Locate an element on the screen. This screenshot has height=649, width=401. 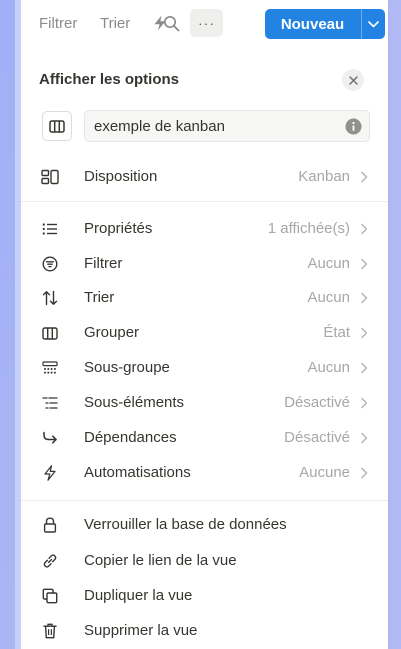
database-toolbar: Filtrer Trier ··· Nouveau is located at coordinates (204, 23).